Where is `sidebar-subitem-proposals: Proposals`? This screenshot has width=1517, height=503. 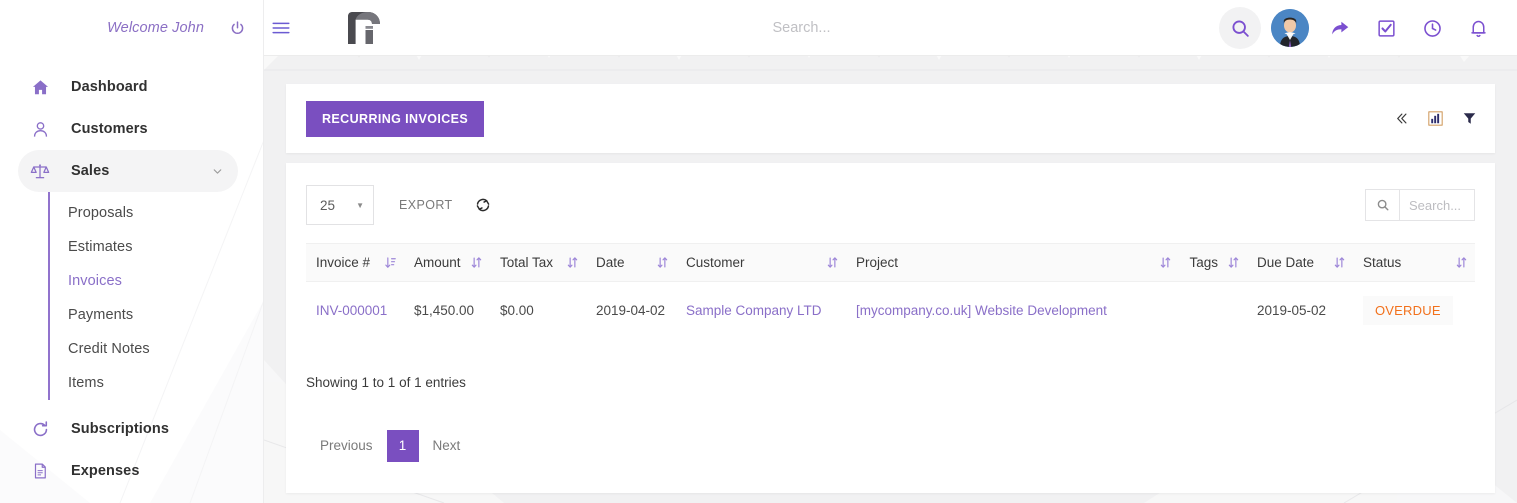
sidebar-subitem-proposals: Proposals is located at coordinates (156, 213).